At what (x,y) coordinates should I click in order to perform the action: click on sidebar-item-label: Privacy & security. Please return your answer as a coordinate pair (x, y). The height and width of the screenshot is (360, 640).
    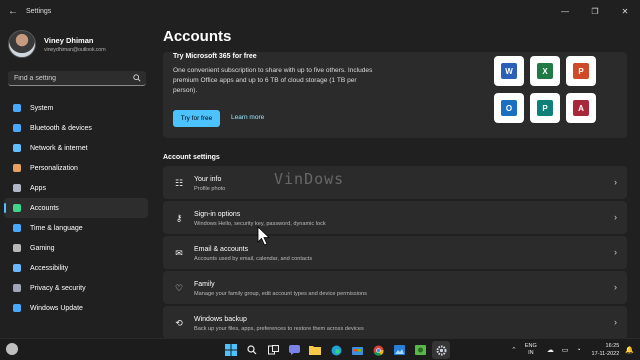
    Looking at the image, I should click on (58, 288).